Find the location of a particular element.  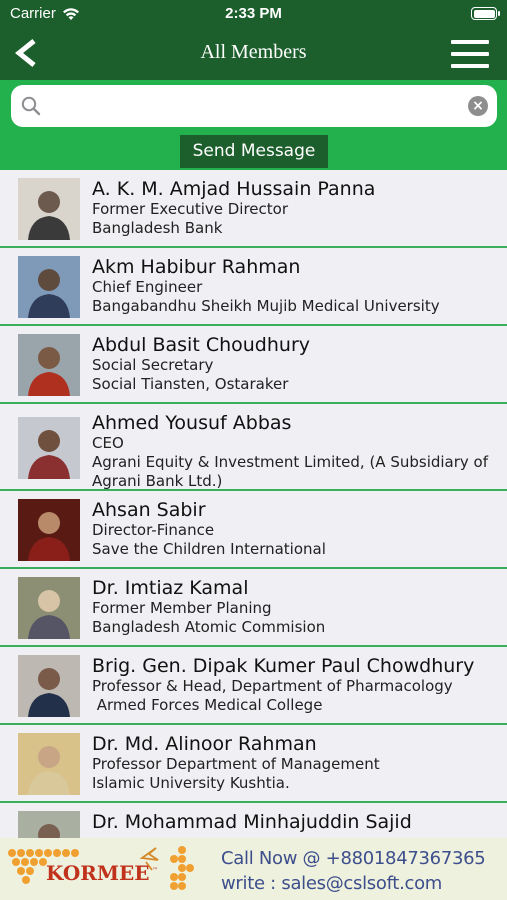

search-bar-area: × is located at coordinates (253, 106).